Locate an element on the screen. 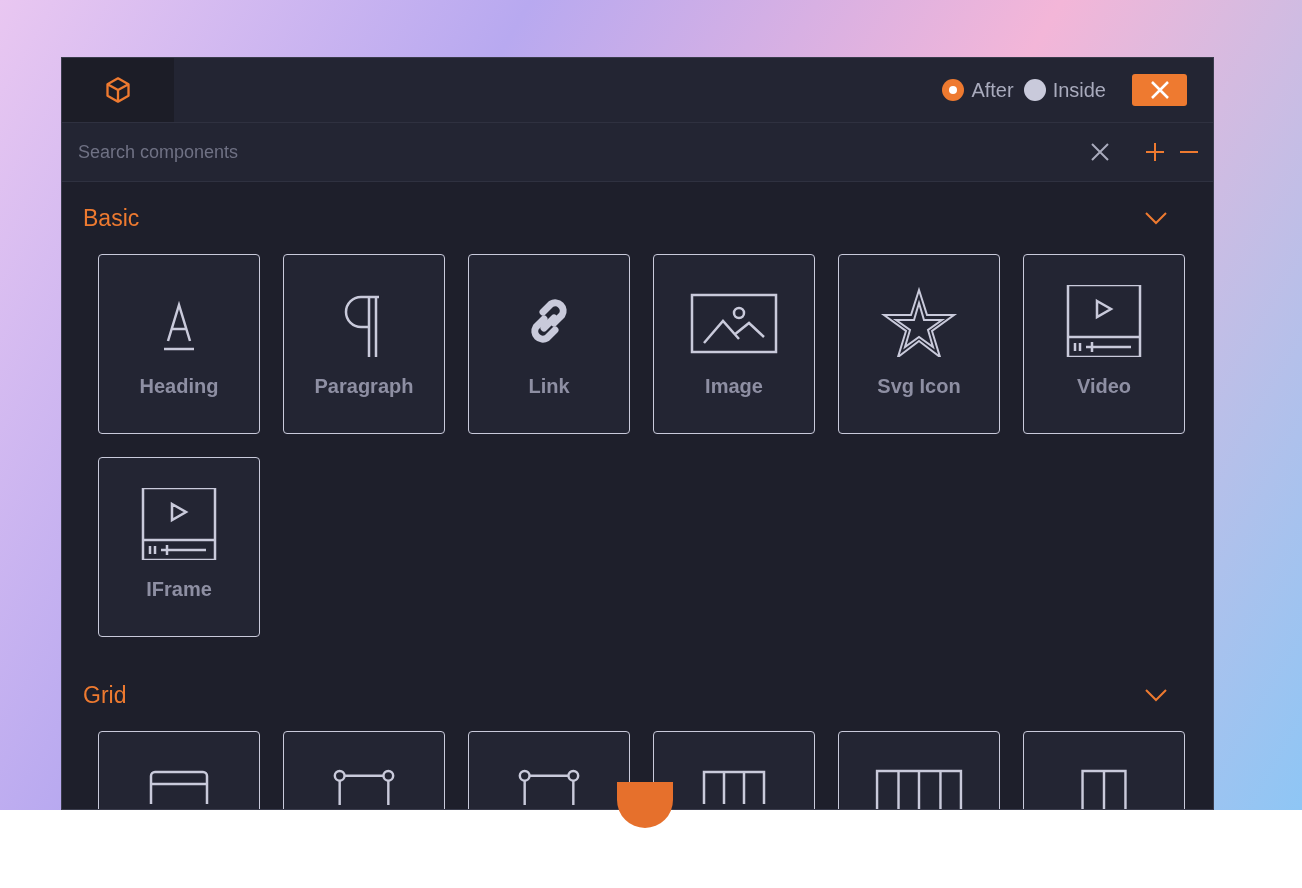 The image size is (1302, 888). tile-label: Link is located at coordinates (549, 386).